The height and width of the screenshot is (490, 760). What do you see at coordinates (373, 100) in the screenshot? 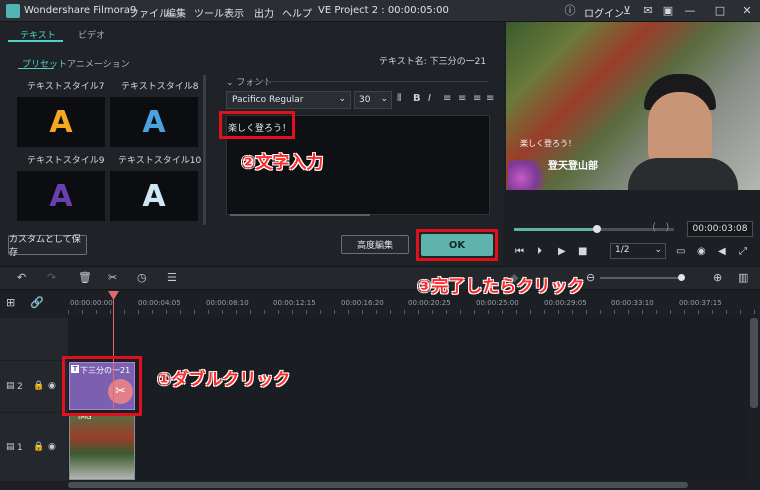
I see `font-size-select: 30 ⌄` at bounding box center [373, 100].